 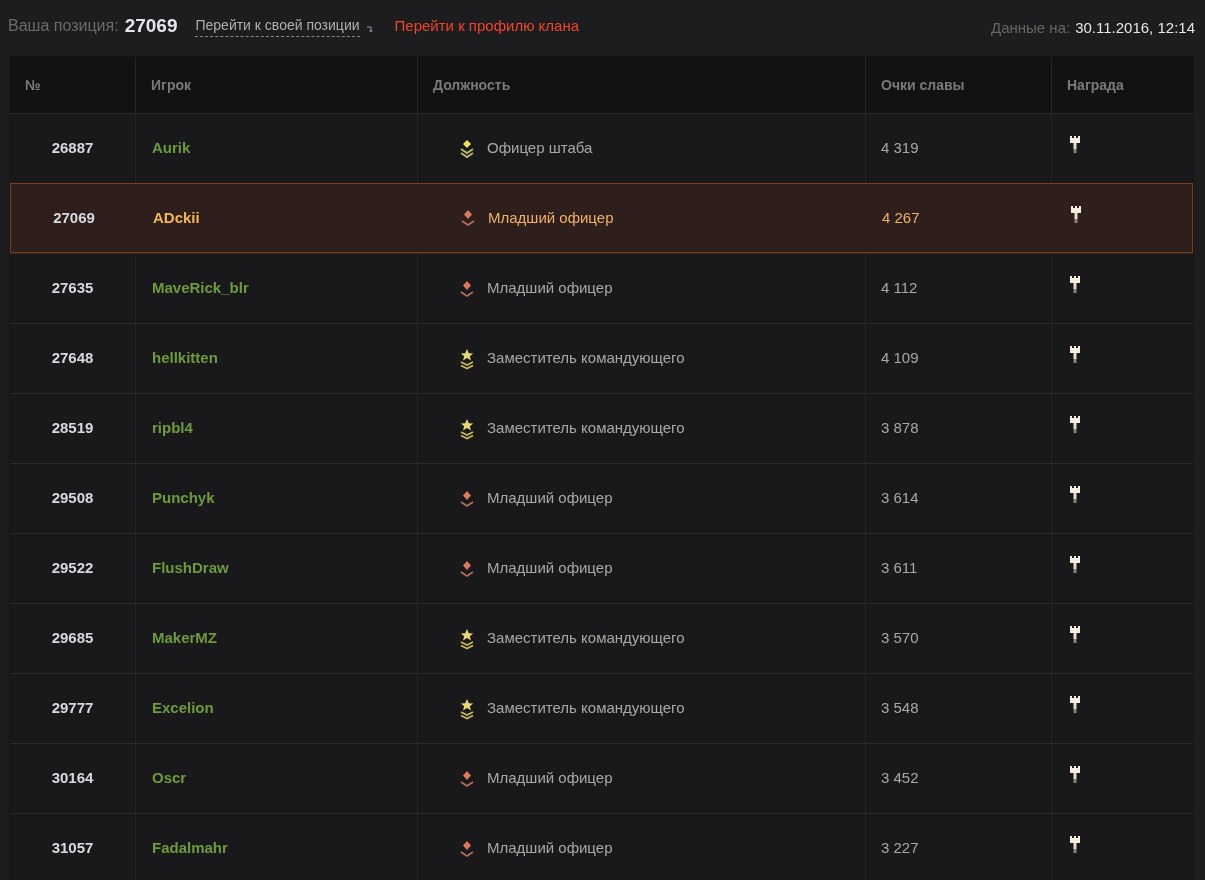 What do you see at coordinates (63, 26) in the screenshot?
I see `position-label: Ваша позиция:` at bounding box center [63, 26].